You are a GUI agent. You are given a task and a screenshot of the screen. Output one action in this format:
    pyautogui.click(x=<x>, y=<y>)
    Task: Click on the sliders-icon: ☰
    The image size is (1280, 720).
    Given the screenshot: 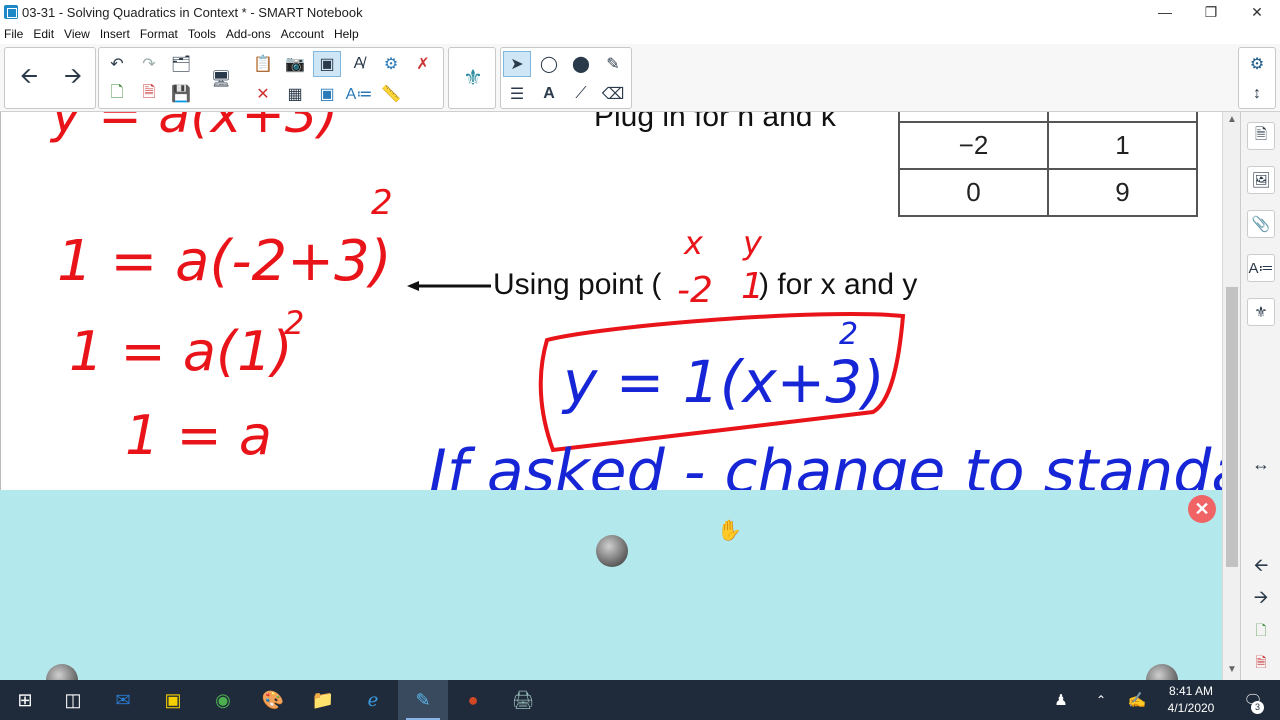 What is the action you would take?
    pyautogui.click(x=517, y=94)
    